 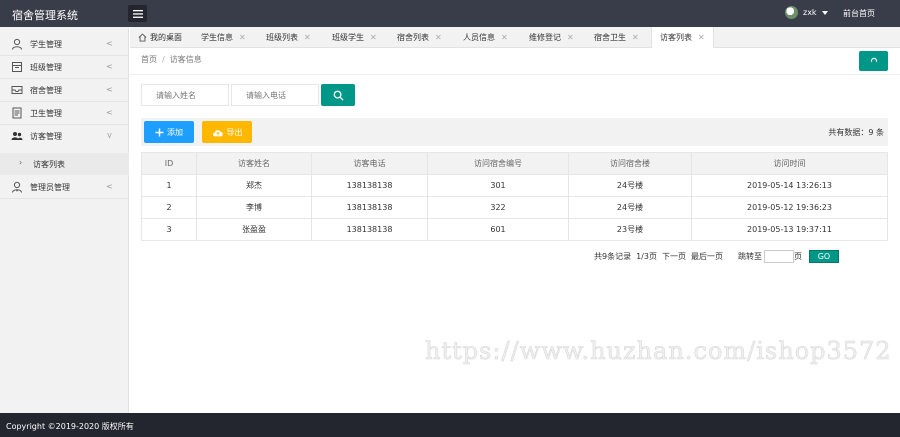 What do you see at coordinates (254, 185) in the screenshot?
I see `cell-name: 郑杰` at bounding box center [254, 185].